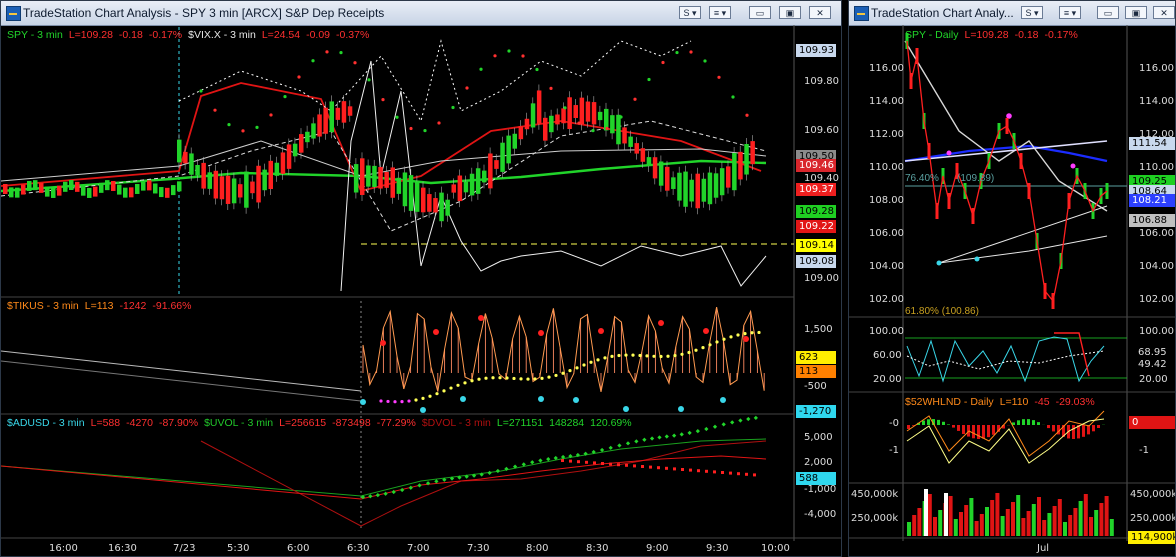 The height and width of the screenshot is (557, 1176). What do you see at coordinates (887, 379) in the screenshot?
I see `stoch-axis-tick: 20.00` at bounding box center [887, 379].